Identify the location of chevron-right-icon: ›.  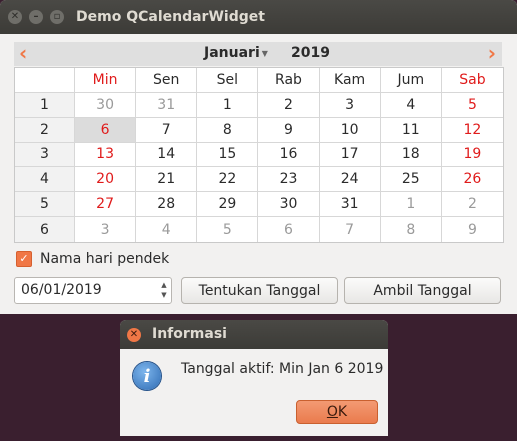
(492, 53).